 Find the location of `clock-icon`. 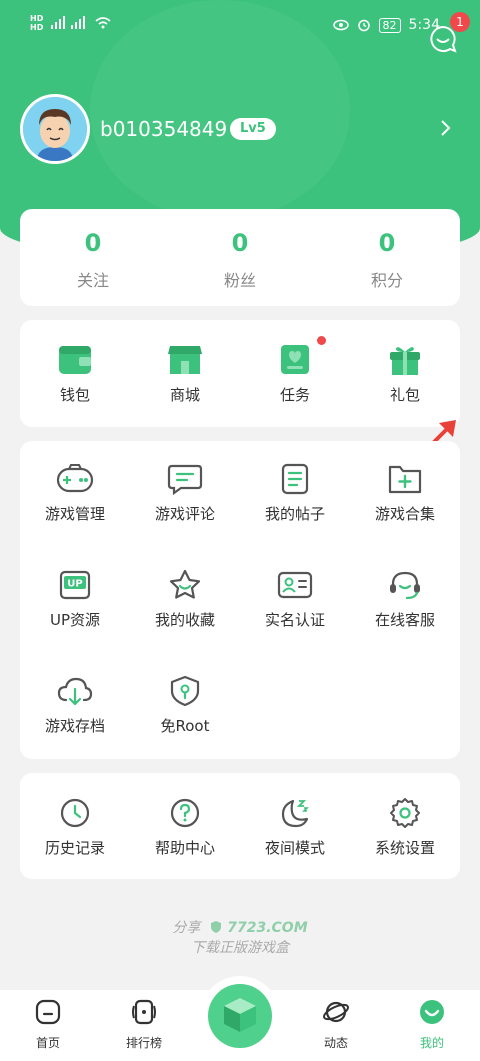

clock-icon is located at coordinates (75, 813).